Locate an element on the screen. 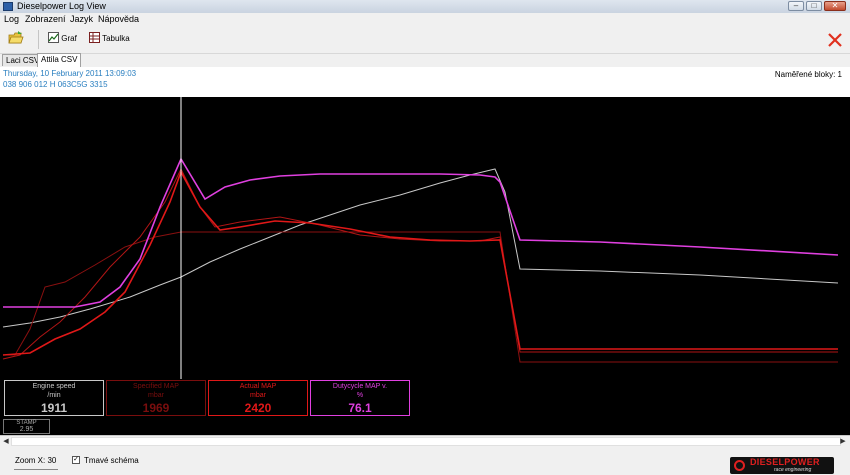  gauge-engine-speed-value: 1911 is located at coordinates (54, 408).